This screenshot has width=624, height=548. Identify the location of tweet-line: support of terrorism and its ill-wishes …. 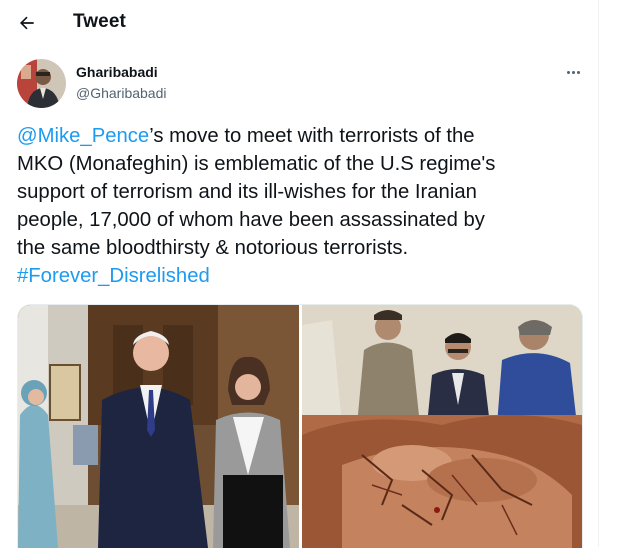
(247, 192).